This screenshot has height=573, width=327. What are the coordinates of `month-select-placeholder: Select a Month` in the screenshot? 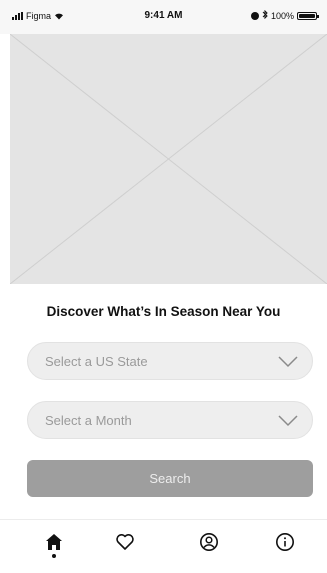 It's located at (88, 420).